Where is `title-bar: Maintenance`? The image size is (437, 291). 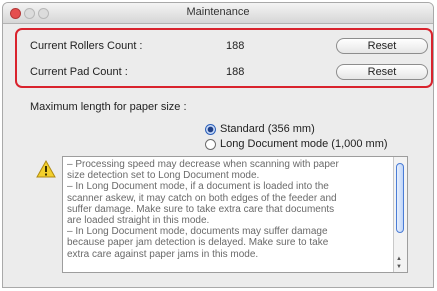
title-bar: Maintenance is located at coordinates (218, 13).